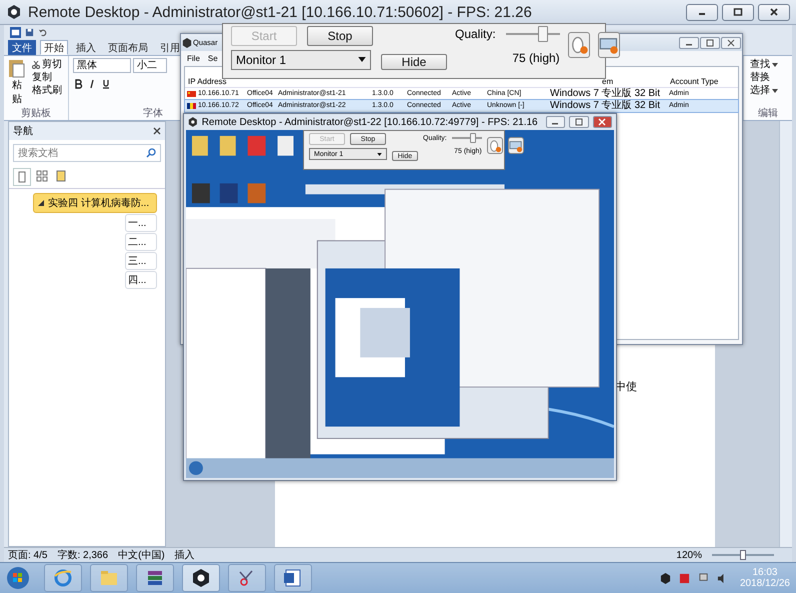 The image size is (796, 593). Describe the element at coordinates (42, 176) in the screenshot. I see `pages-view-icon` at that location.